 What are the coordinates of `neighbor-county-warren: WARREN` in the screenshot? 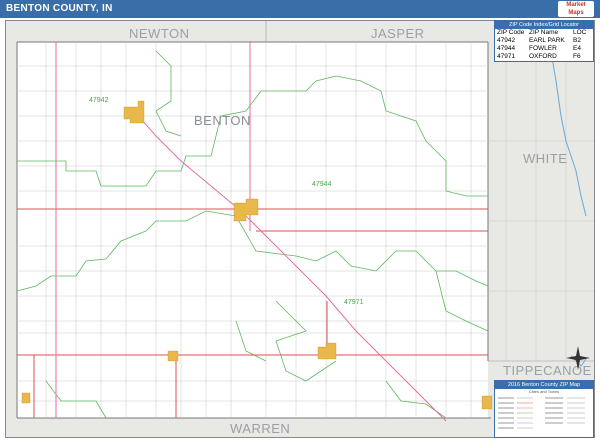 It's located at (260, 428).